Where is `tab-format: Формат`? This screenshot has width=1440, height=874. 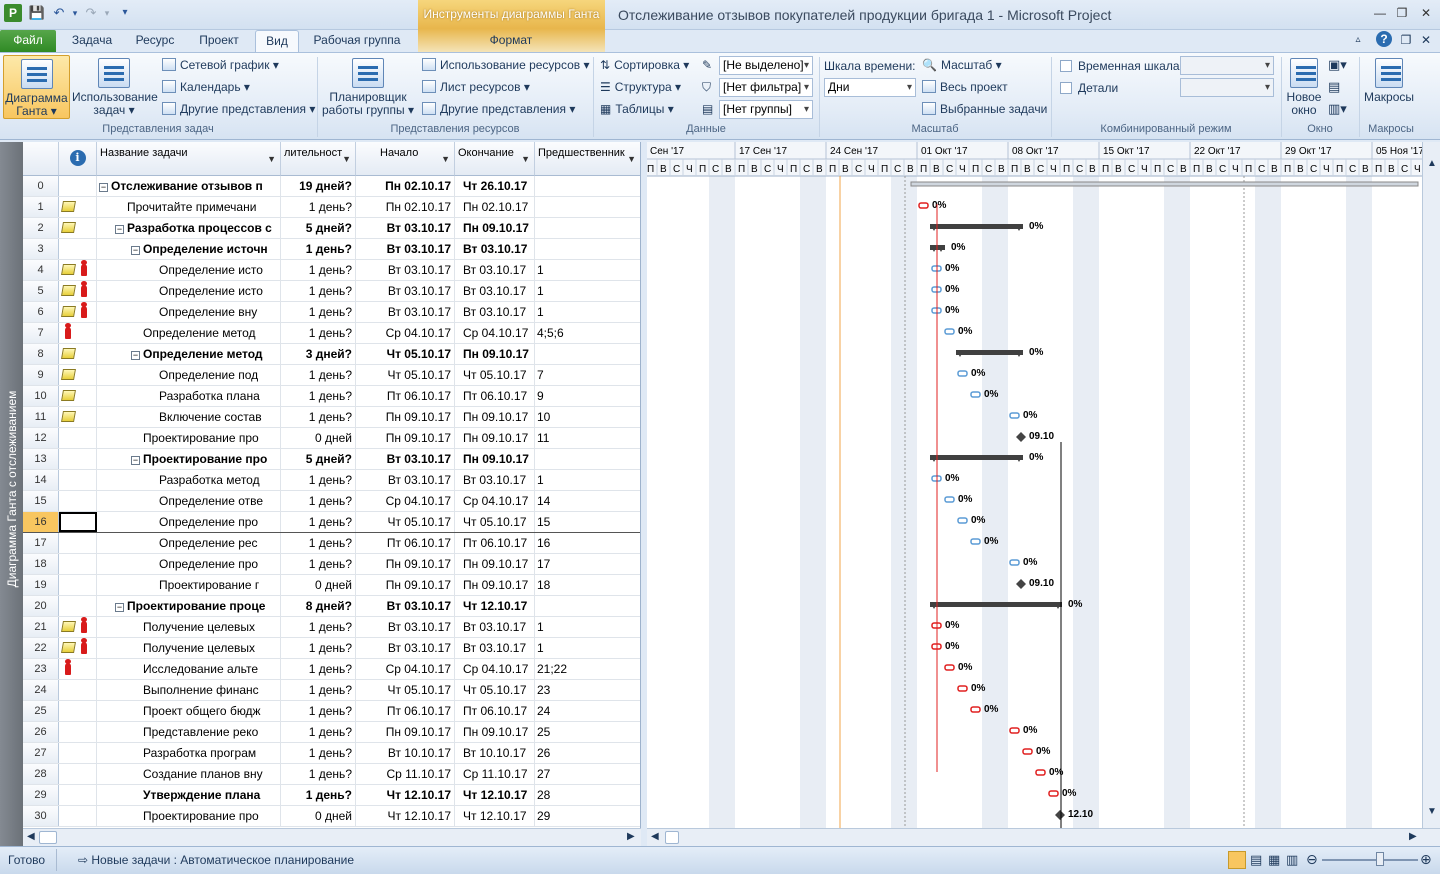
tab-format: Формат is located at coordinates (511, 41).